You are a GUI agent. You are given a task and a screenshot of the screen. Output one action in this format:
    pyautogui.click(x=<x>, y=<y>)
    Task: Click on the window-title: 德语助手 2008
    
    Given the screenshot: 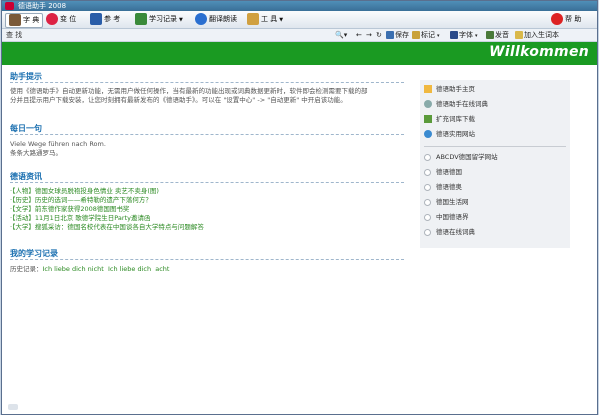 What is the action you would take?
    pyautogui.click(x=42, y=6)
    